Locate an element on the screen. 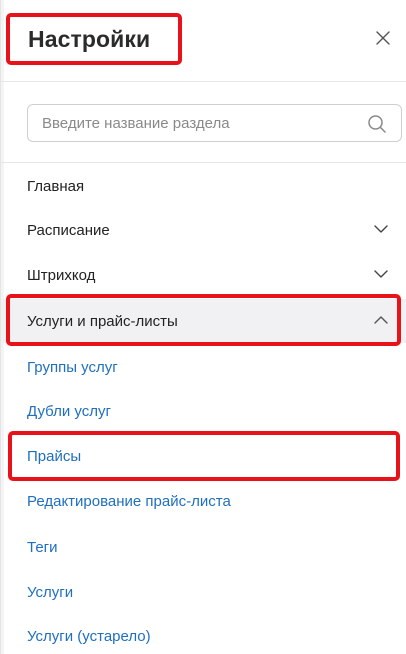 Image resolution: width=406 pixels, height=654 pixels. close-icon is located at coordinates (383, 38).